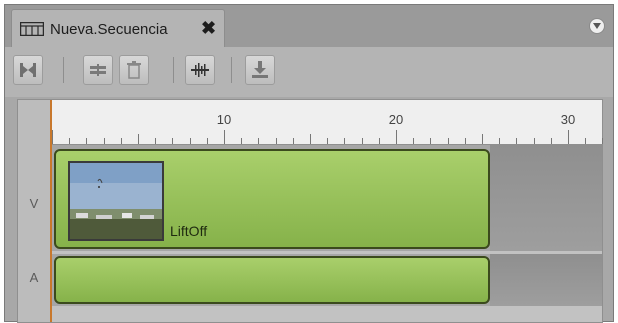 Image resolution: width=618 pixels, height=323 pixels. I want to click on delete-button, so click(134, 70).